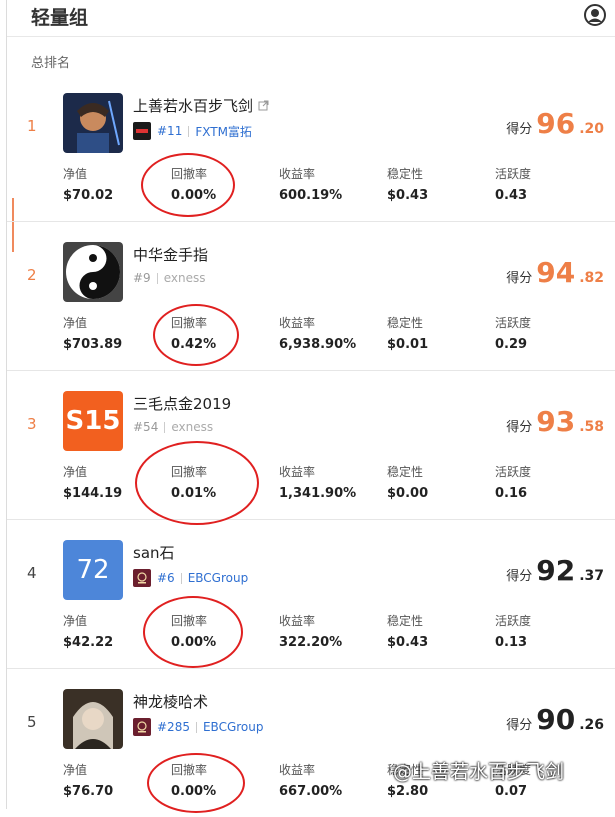 This screenshot has height=817, width=615. What do you see at coordinates (511, 493) in the screenshot?
I see `metric-value: 0.16` at bounding box center [511, 493].